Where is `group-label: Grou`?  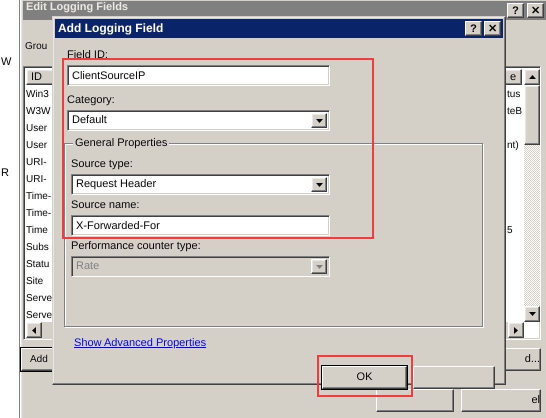
group-label: Grou is located at coordinates (36, 47).